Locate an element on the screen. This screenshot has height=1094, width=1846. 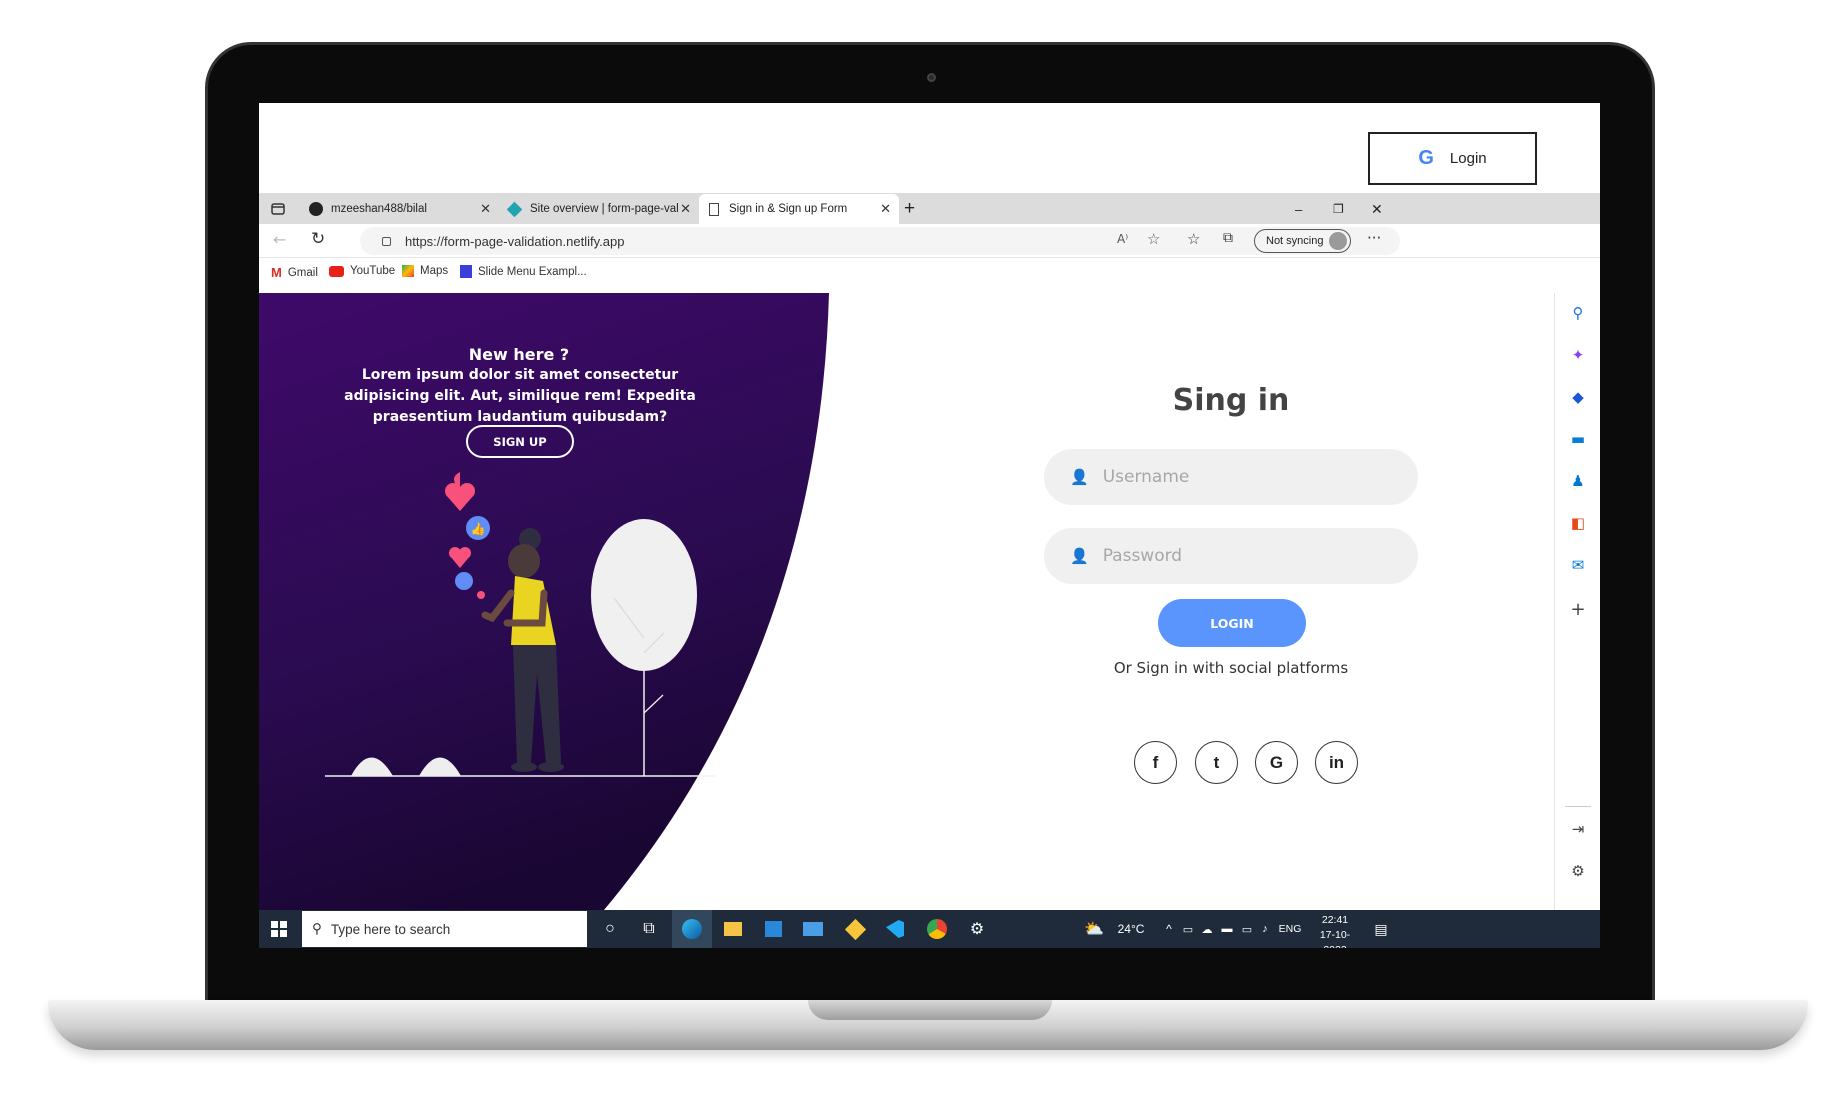
bookmark-gmail: M Gmail is located at coordinates (294, 272).